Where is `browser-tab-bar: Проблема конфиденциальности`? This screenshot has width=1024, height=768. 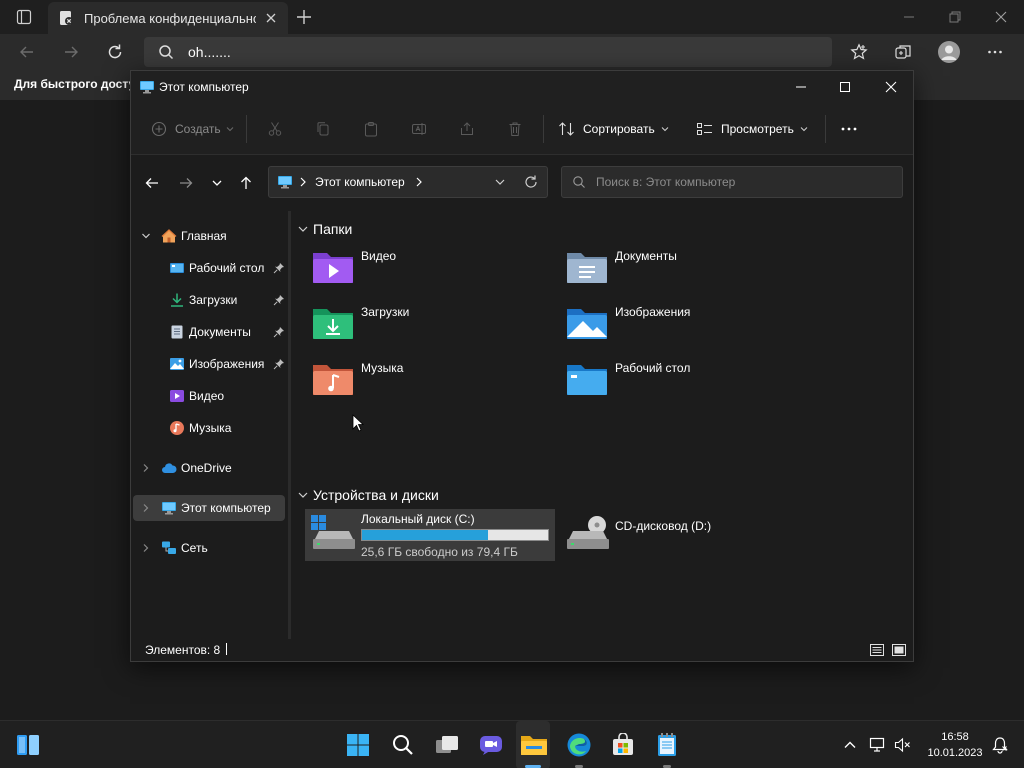
browser-tab-bar: Проблема конфиденциальности is located at coordinates (512, 17).